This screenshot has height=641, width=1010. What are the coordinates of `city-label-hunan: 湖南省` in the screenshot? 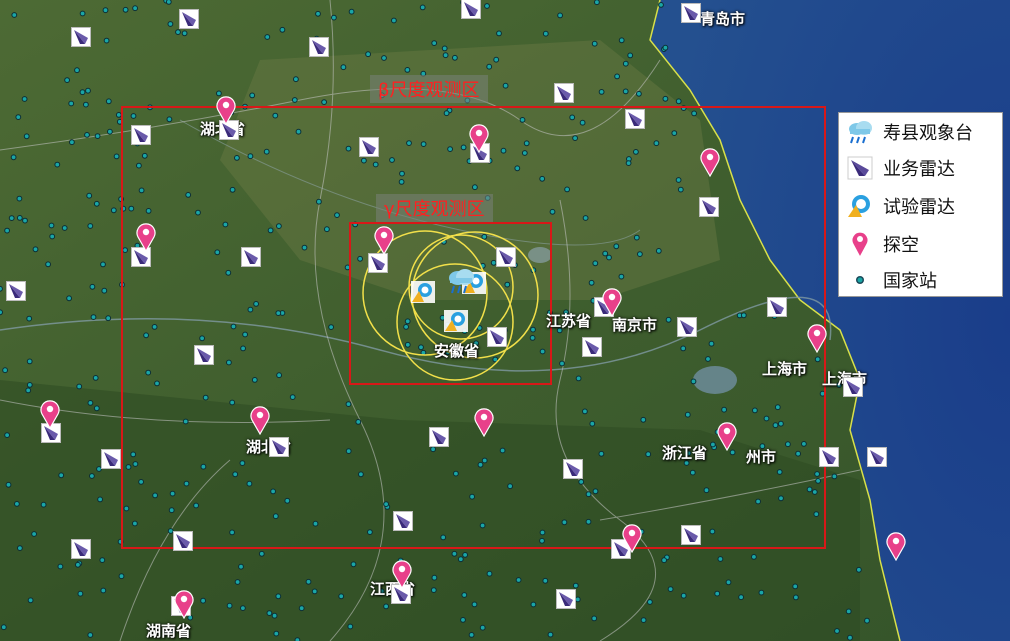 It's located at (169, 631).